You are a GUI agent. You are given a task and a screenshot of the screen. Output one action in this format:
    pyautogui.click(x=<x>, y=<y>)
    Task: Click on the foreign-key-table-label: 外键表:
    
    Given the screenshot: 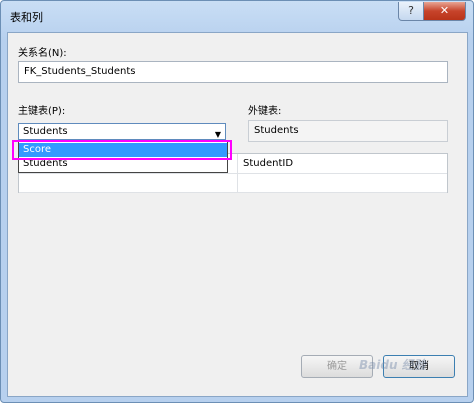 What is the action you would take?
    pyautogui.click(x=265, y=111)
    